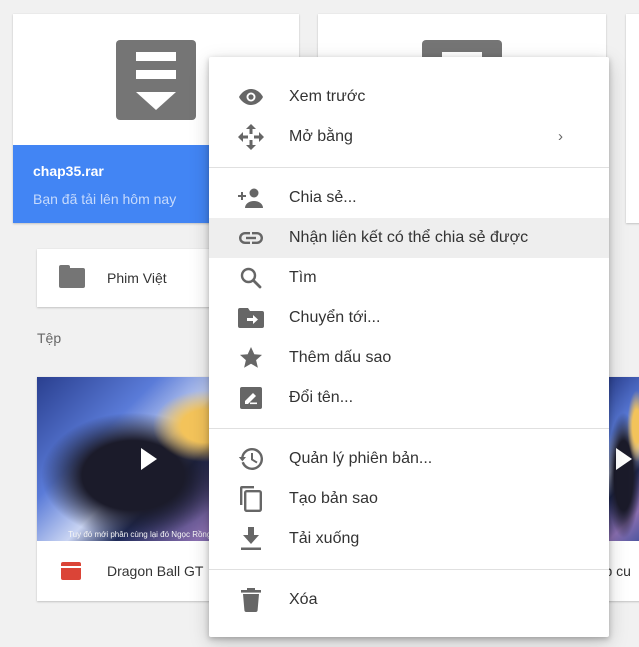 The height and width of the screenshot is (647, 639). Describe the element at coordinates (251, 137) in the screenshot. I see `move-icon` at that location.